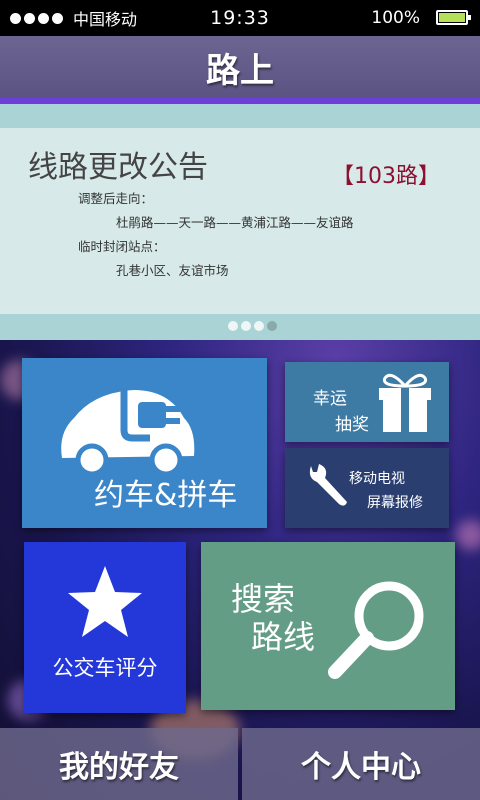  What do you see at coordinates (376, 630) in the screenshot?
I see `magnifier-icon` at bounding box center [376, 630].